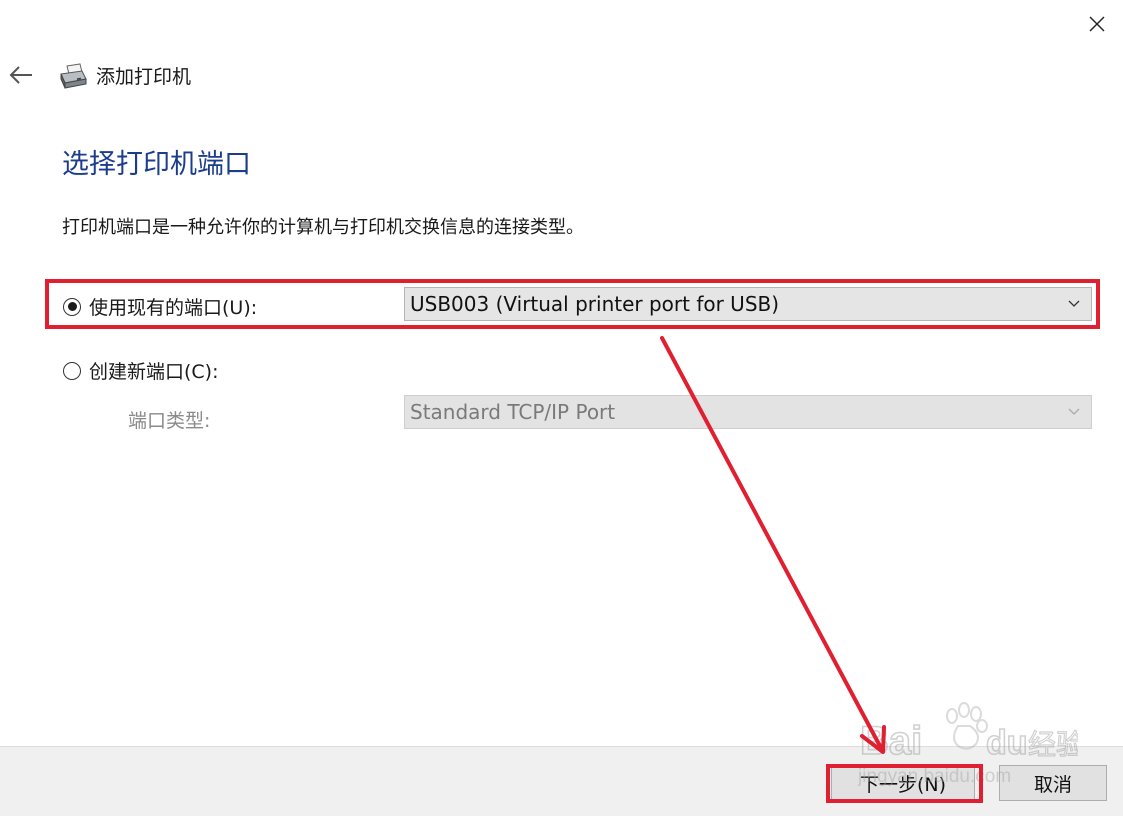  What do you see at coordinates (73, 76) in the screenshot?
I see `printer-icon` at bounding box center [73, 76].